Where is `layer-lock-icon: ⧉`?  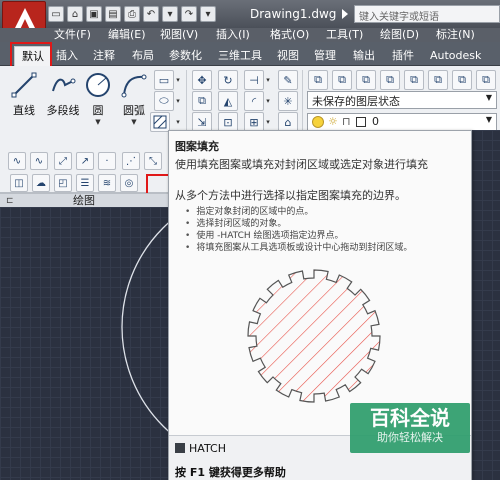 layer-lock-icon: ⧉ is located at coordinates (462, 80).